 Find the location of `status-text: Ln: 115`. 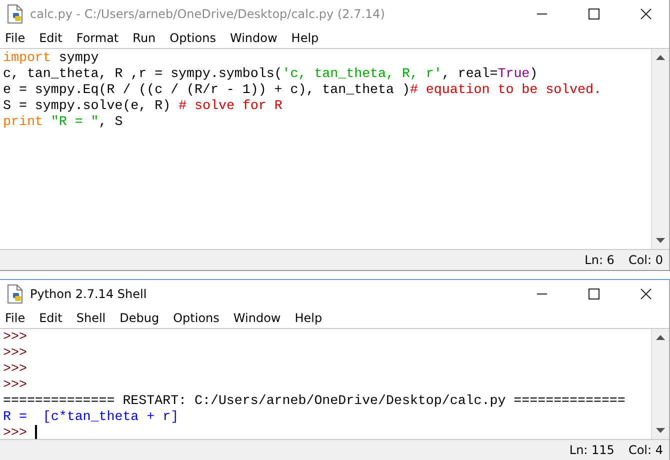

status-text: Ln: 115 is located at coordinates (591, 450).